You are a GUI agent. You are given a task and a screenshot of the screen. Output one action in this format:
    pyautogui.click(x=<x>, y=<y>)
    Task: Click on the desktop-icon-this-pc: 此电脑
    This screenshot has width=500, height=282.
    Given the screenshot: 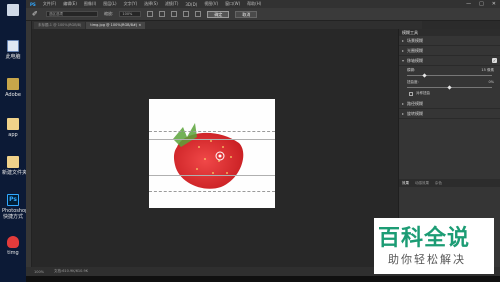 What is the action you would take?
    pyautogui.click(x=13, y=50)
    